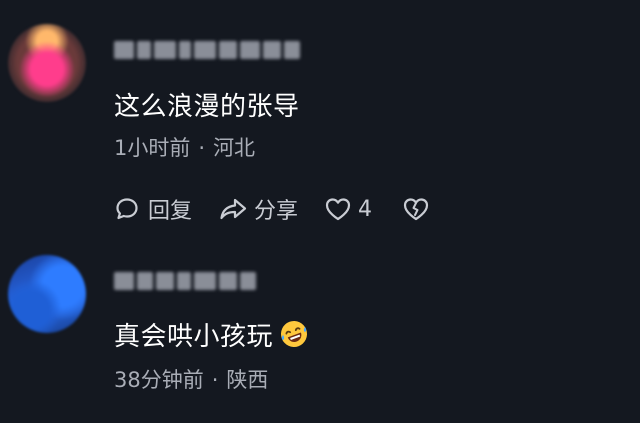  Describe the element at coordinates (294, 337) in the screenshot. I see `laughing-emoji-icon` at that location.